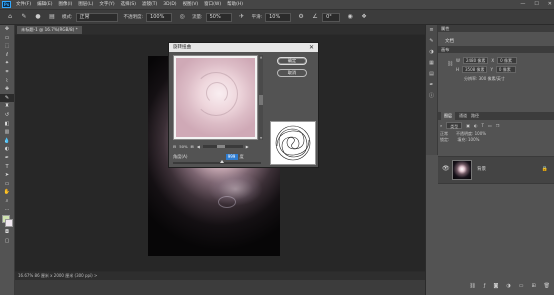  What do you see at coordinates (7, 241) in the screenshot?
I see `screen-mode-icon: ▢` at bounding box center [7, 241].